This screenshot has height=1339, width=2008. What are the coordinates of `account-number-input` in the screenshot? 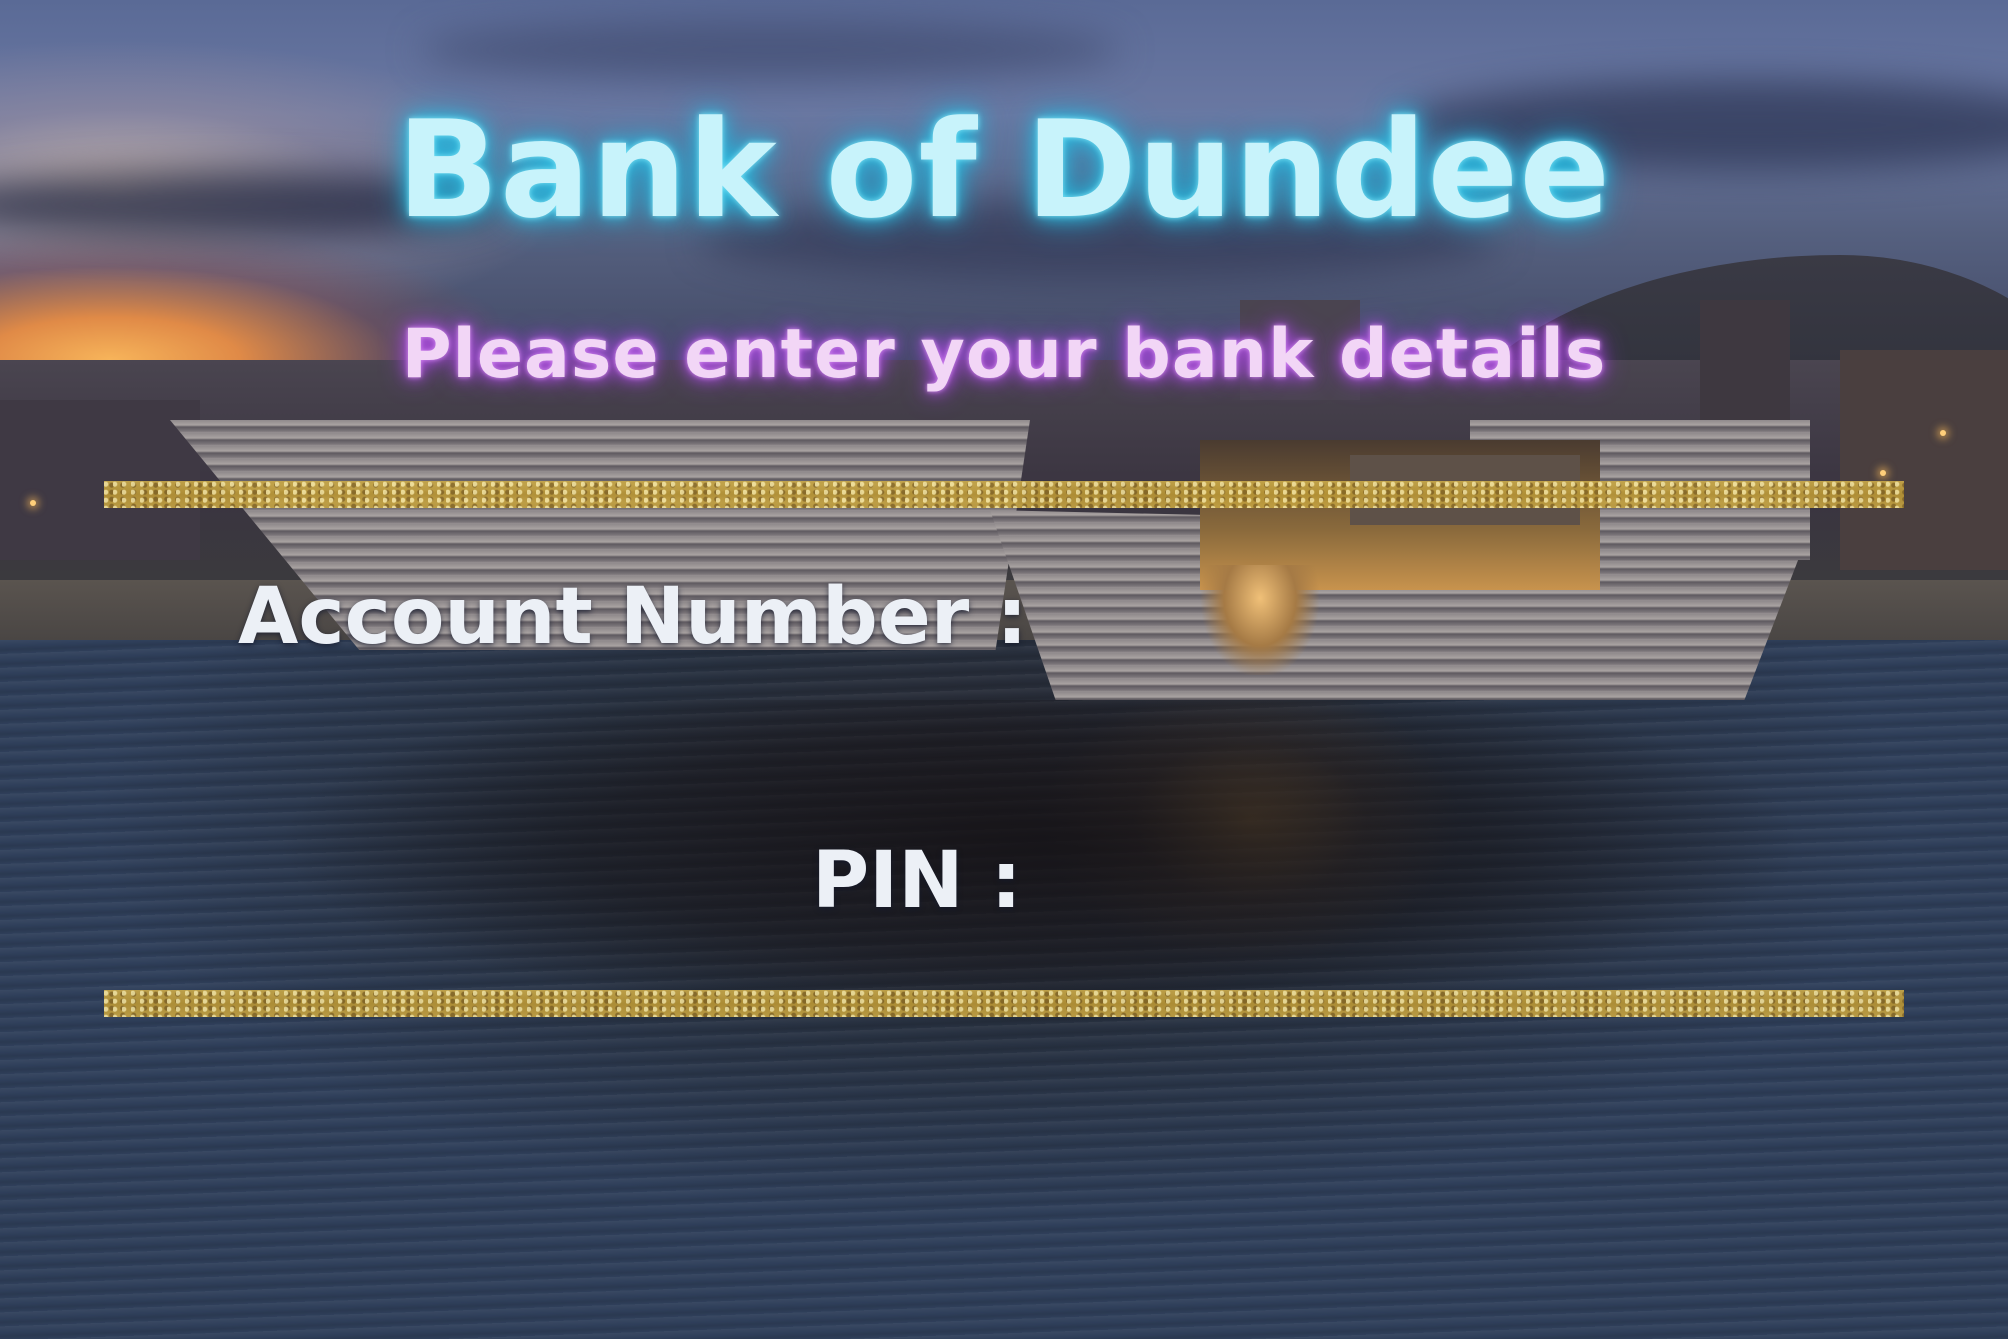 It's located at (1462, 621).